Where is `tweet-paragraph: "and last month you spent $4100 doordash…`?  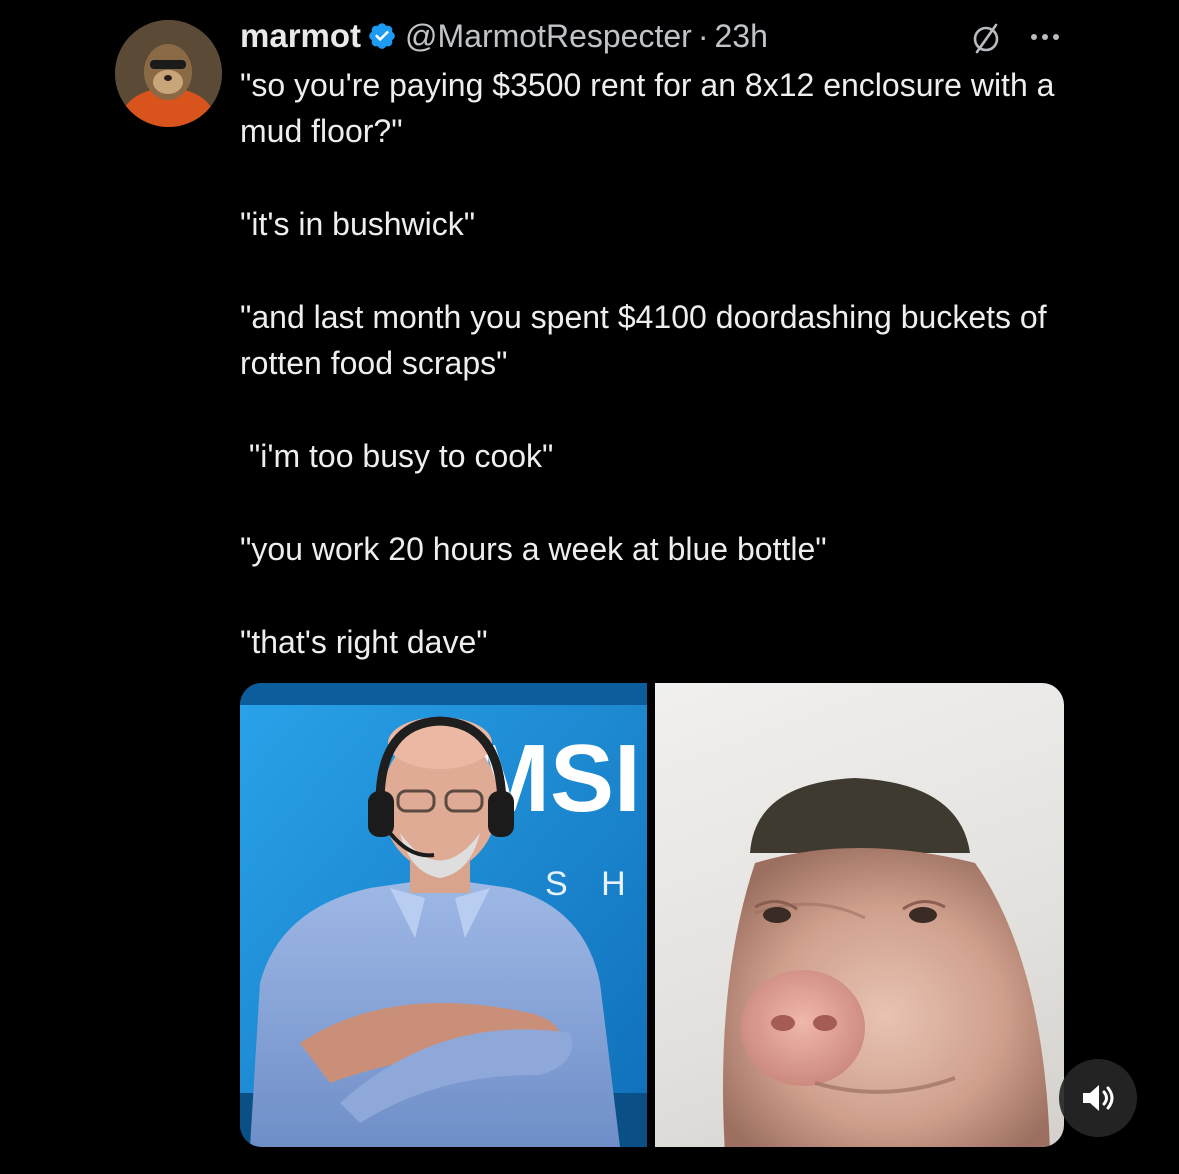 tweet-paragraph: "and last month you spent $4100 doordash… is located at coordinates (648, 340).